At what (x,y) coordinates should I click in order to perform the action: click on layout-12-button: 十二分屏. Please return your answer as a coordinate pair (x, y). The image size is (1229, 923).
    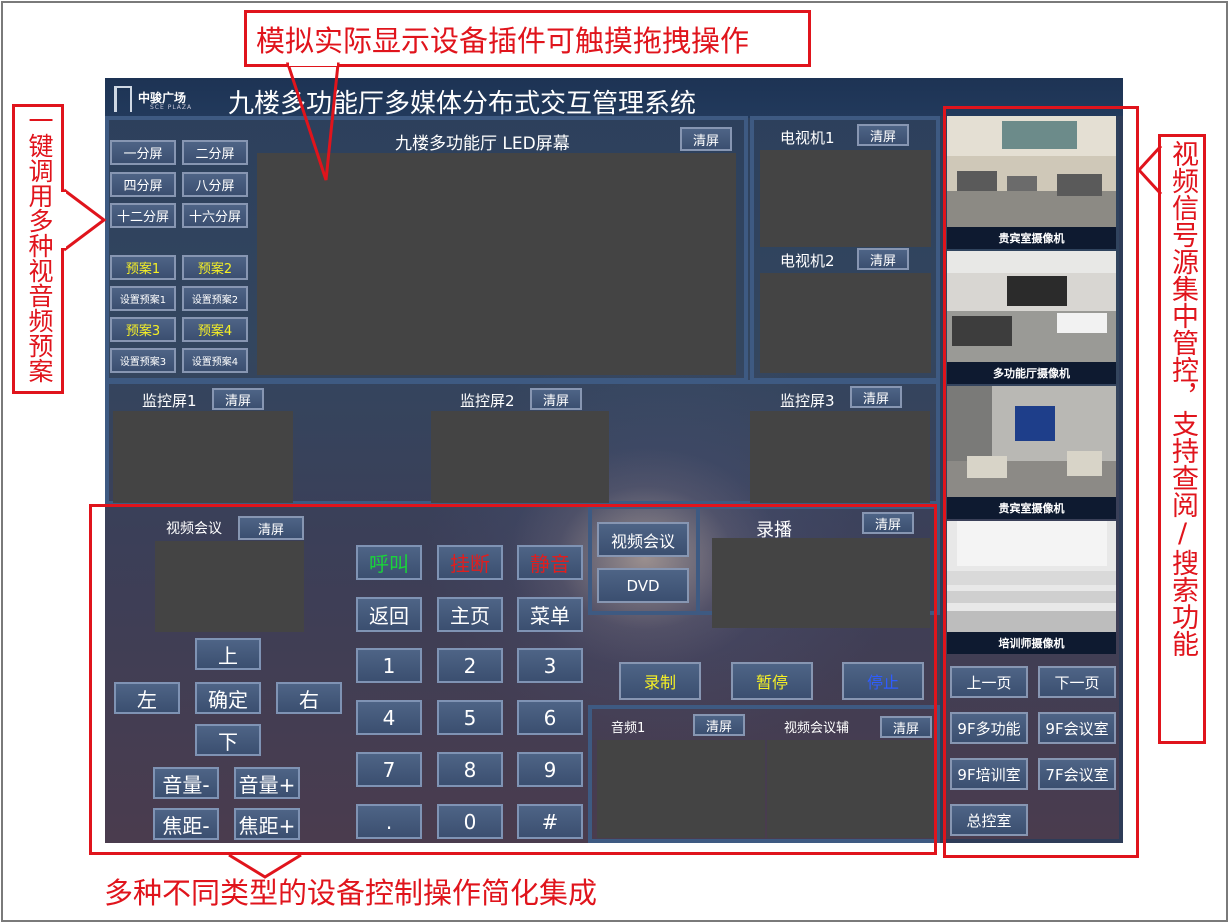
    Looking at the image, I should click on (143, 215).